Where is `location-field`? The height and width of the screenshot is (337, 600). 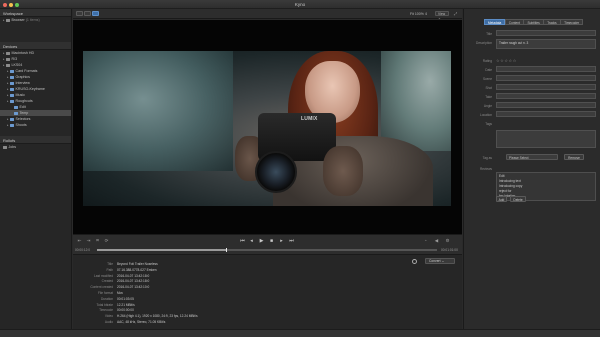 location-field is located at coordinates (546, 114).